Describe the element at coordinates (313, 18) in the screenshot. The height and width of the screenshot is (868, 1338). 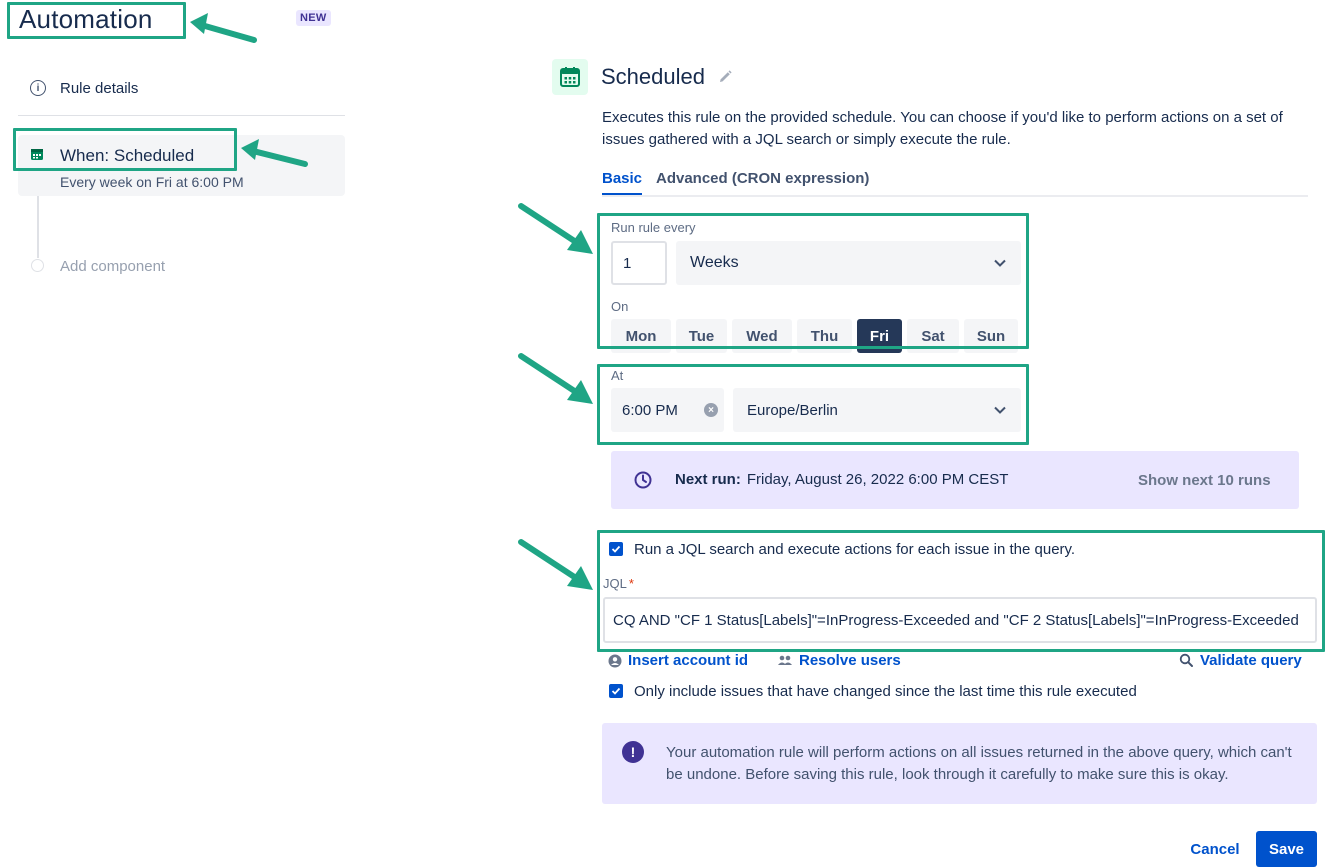
I see `new-badge: NEW` at that location.